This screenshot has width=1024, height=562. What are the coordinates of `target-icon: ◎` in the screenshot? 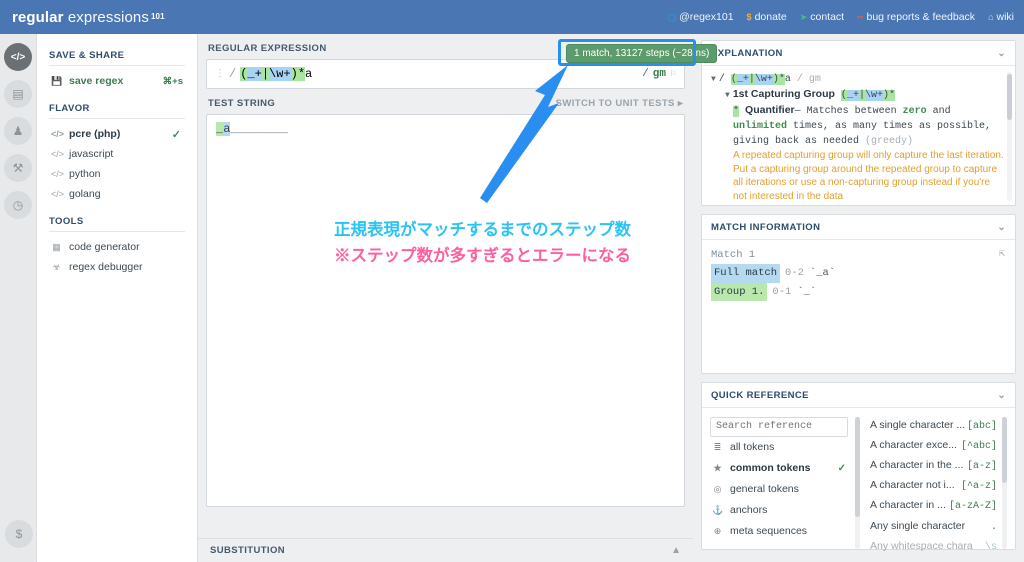 It's located at (717, 488).